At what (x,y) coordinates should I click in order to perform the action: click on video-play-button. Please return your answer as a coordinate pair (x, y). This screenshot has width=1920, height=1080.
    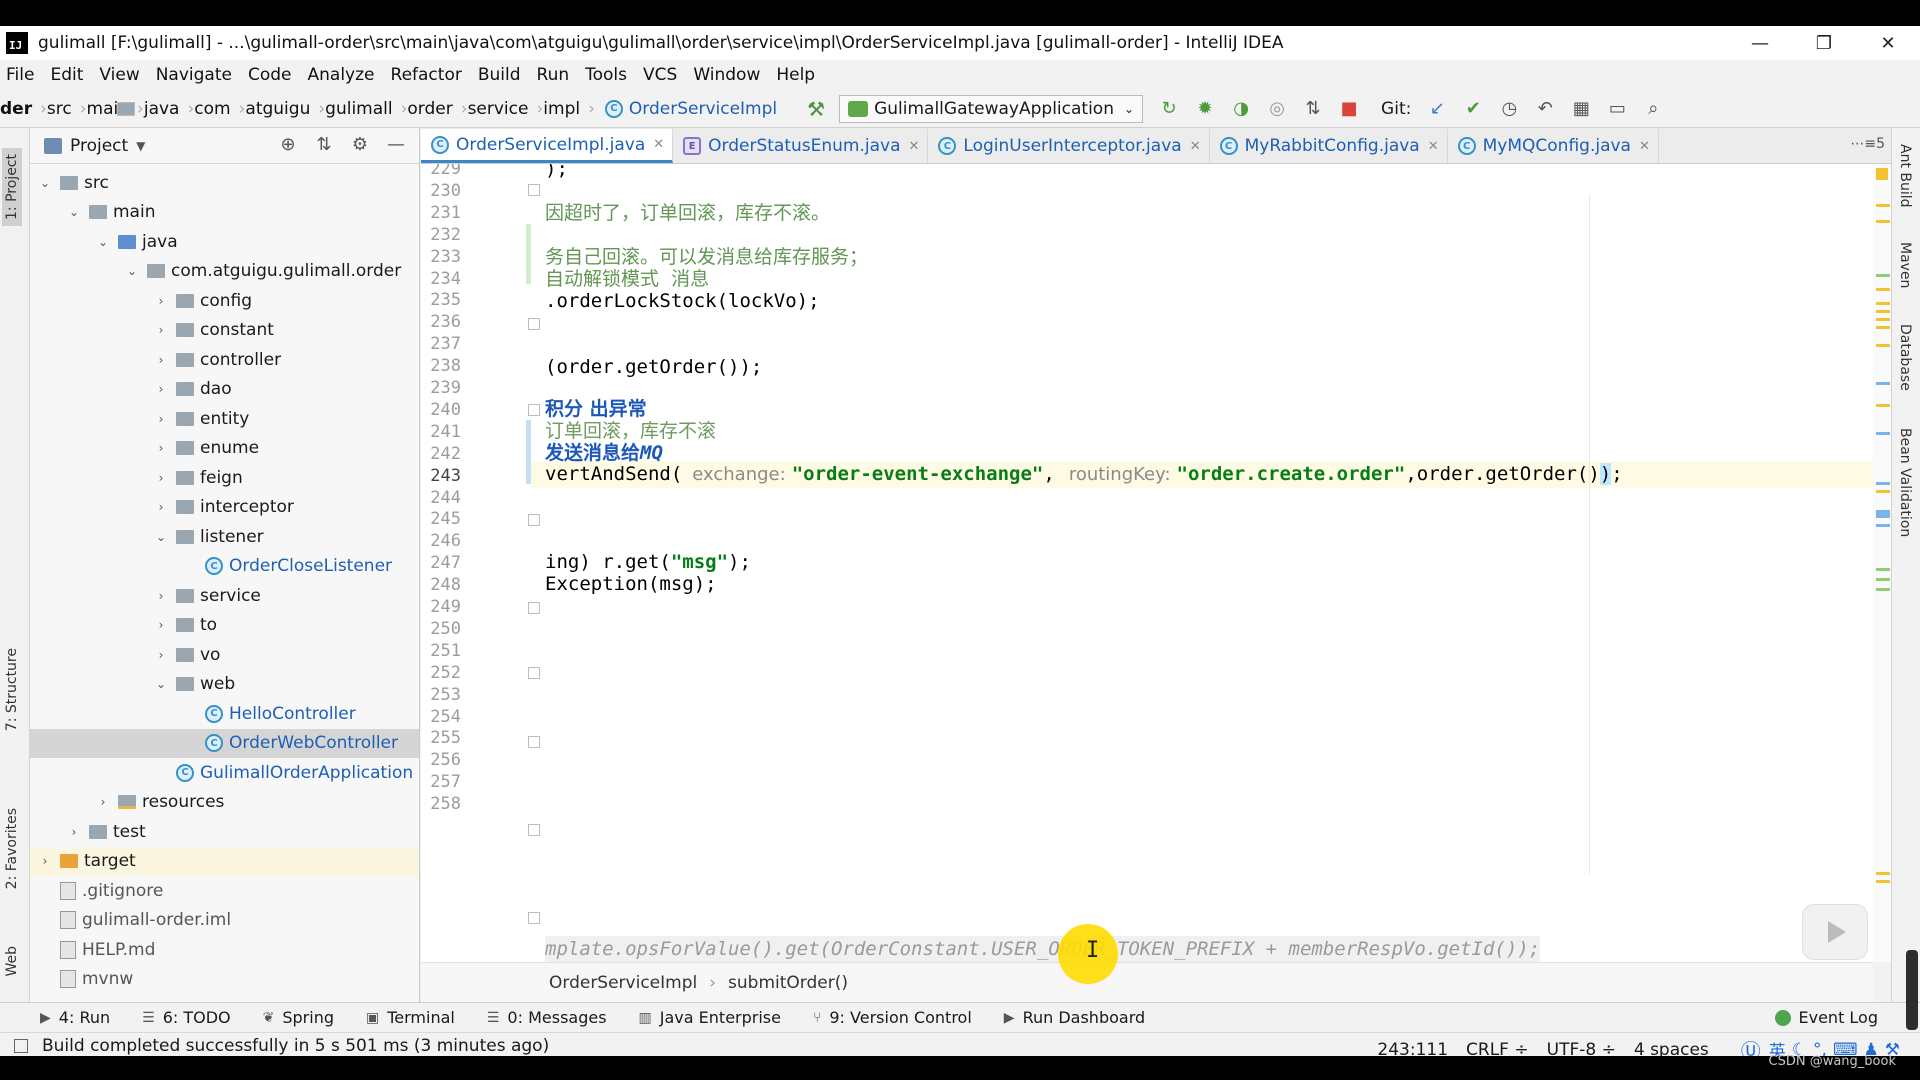
    Looking at the image, I should click on (1835, 932).